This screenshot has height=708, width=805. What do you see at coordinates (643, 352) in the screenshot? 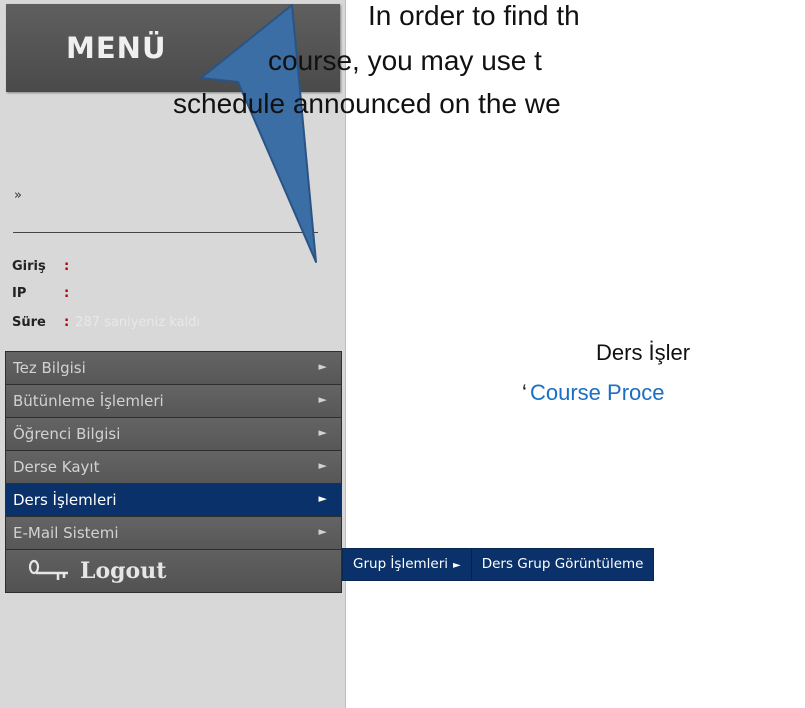
I see `ders-islemleri-annotation: Ders İşler` at bounding box center [643, 352].